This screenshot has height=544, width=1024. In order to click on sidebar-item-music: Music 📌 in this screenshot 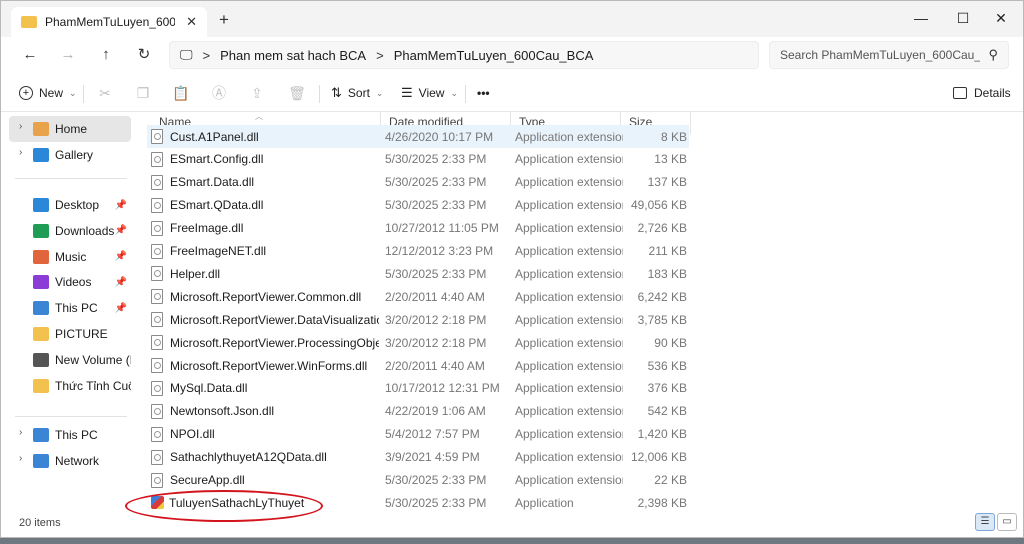, I will do `click(70, 257)`.